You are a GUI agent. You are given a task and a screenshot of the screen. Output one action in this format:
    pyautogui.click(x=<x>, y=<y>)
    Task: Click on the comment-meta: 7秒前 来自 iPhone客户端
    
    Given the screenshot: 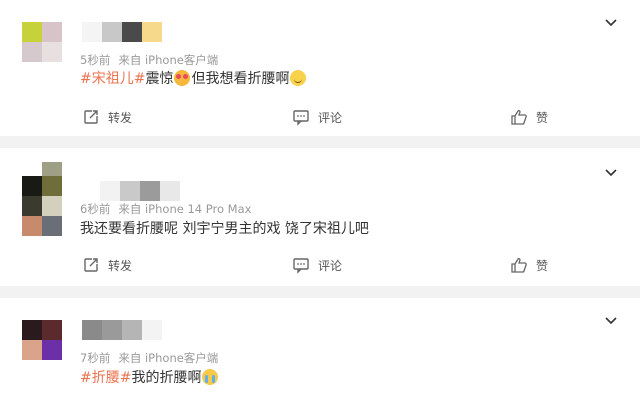 What is the action you would take?
    pyautogui.click(x=149, y=358)
    